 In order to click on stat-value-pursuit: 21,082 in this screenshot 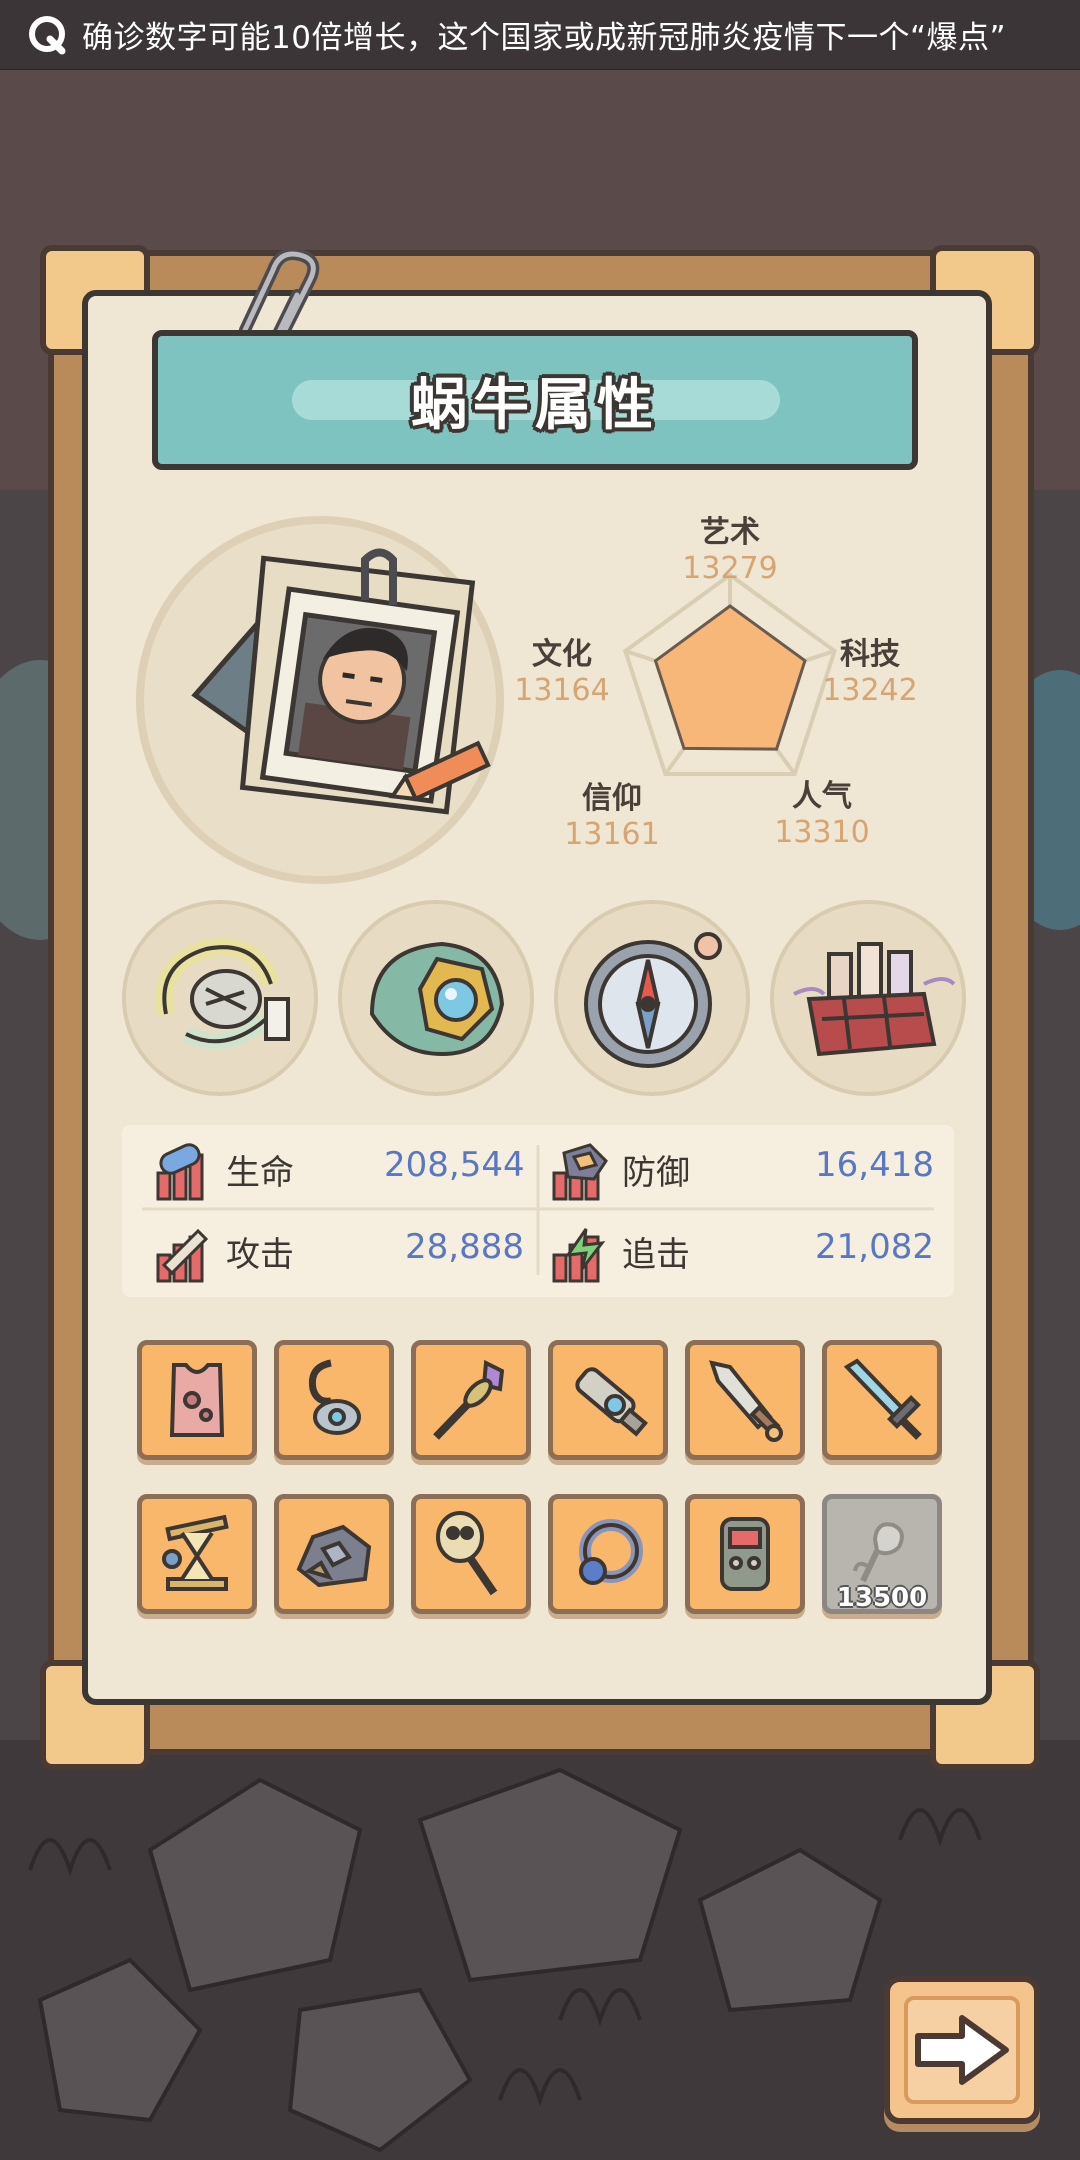, I will do `click(874, 1247)`.